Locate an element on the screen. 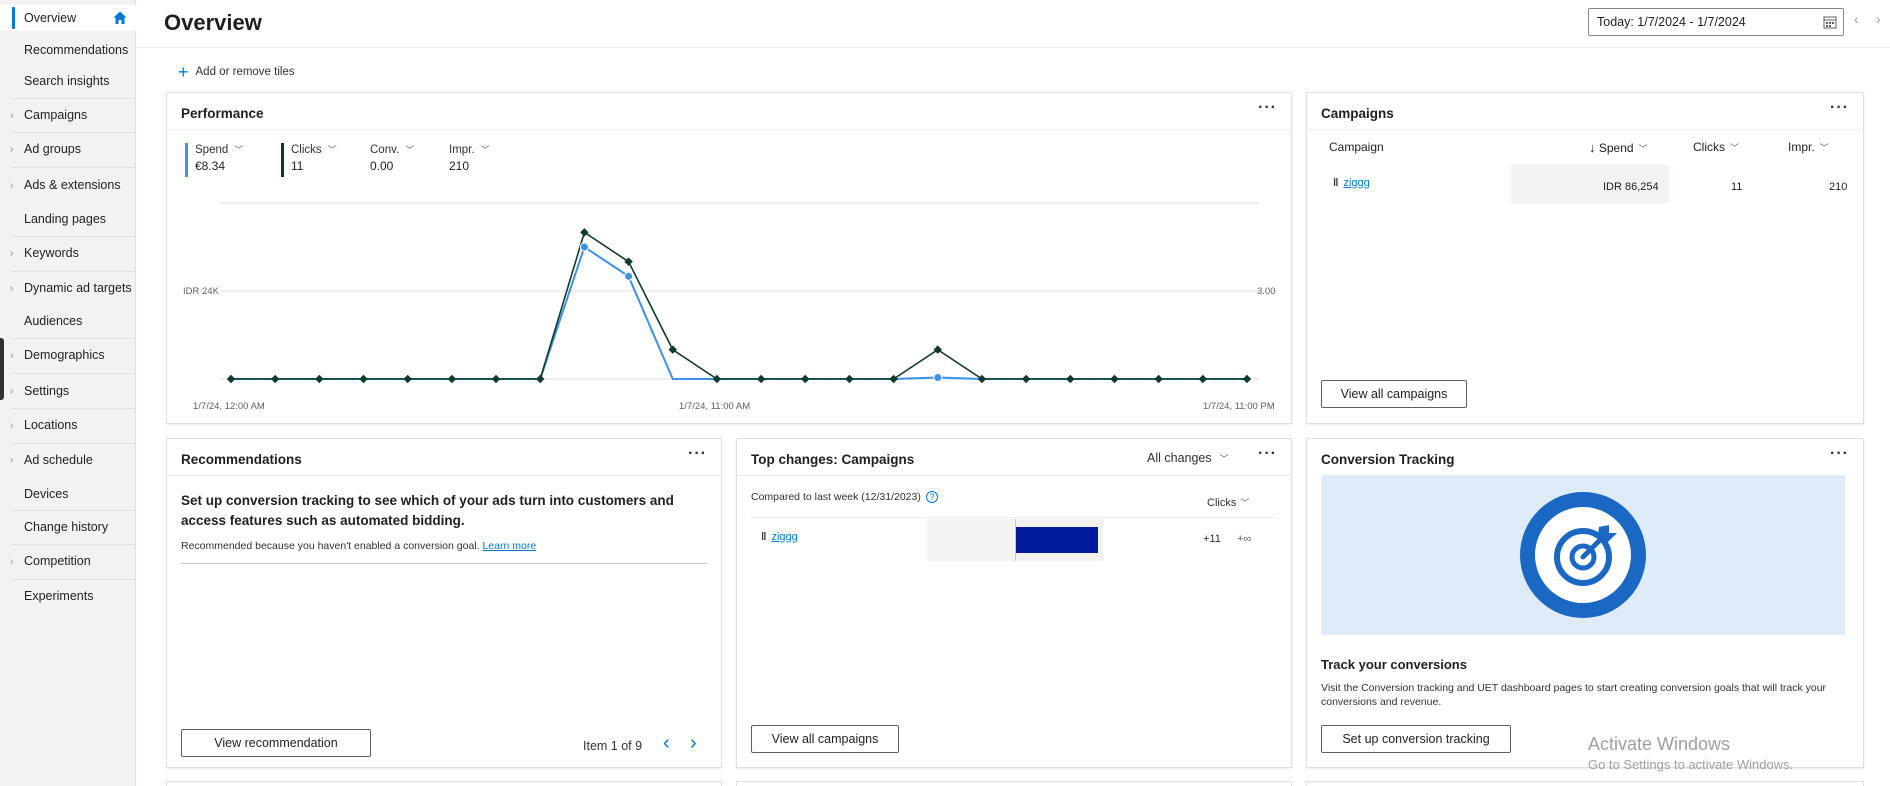 This screenshot has height=786, width=1890. sidebar-item-label: Dynamic ad targets is located at coordinates (78, 288).